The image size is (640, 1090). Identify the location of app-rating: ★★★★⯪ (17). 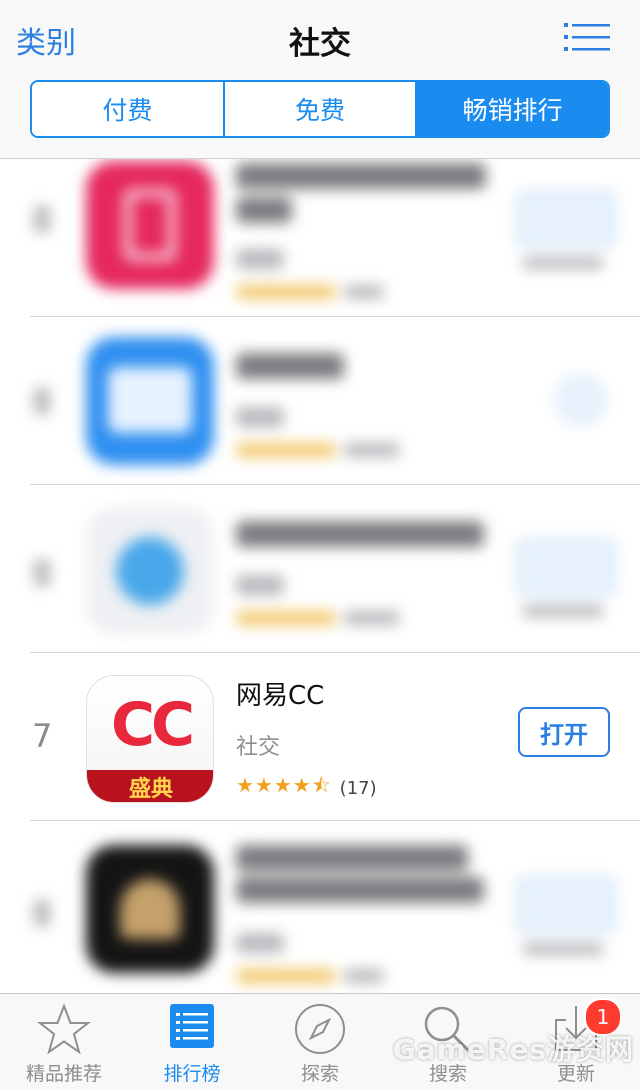
(306, 788).